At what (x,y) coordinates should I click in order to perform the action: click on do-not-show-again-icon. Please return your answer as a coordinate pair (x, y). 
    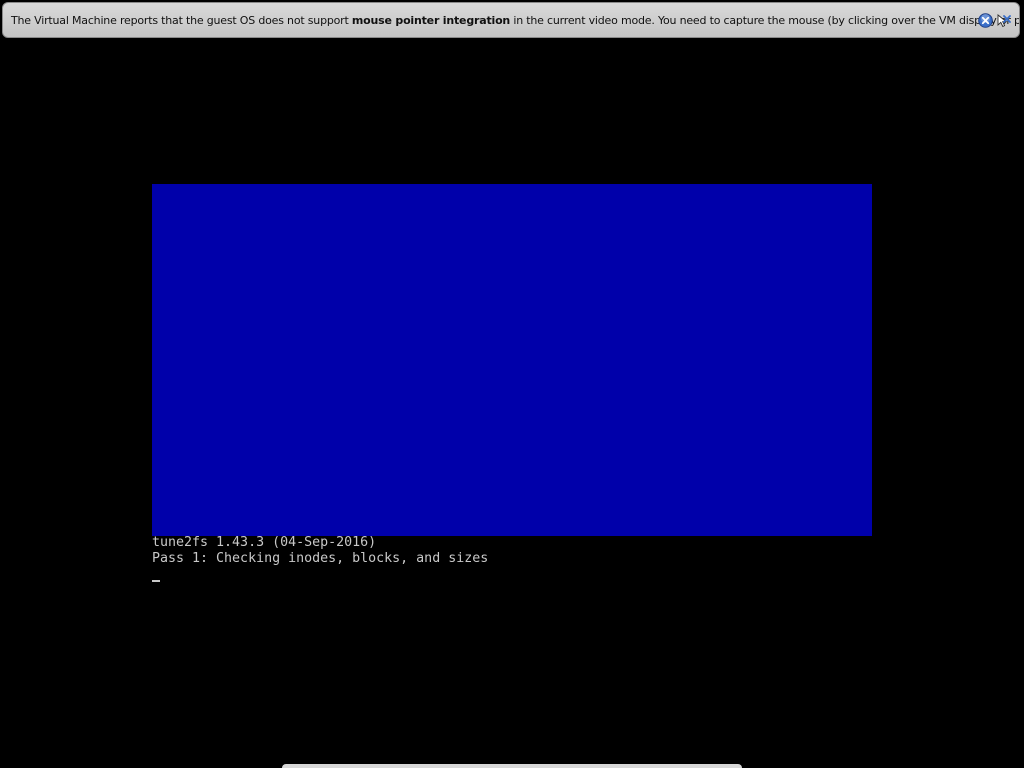
    Looking at the image, I should click on (1004, 21).